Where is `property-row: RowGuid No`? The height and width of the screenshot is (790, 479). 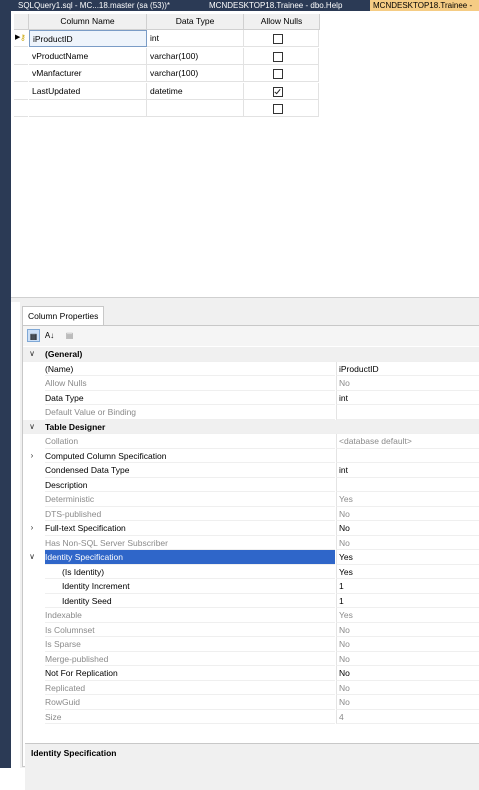
property-row: RowGuid No is located at coordinates (251, 702).